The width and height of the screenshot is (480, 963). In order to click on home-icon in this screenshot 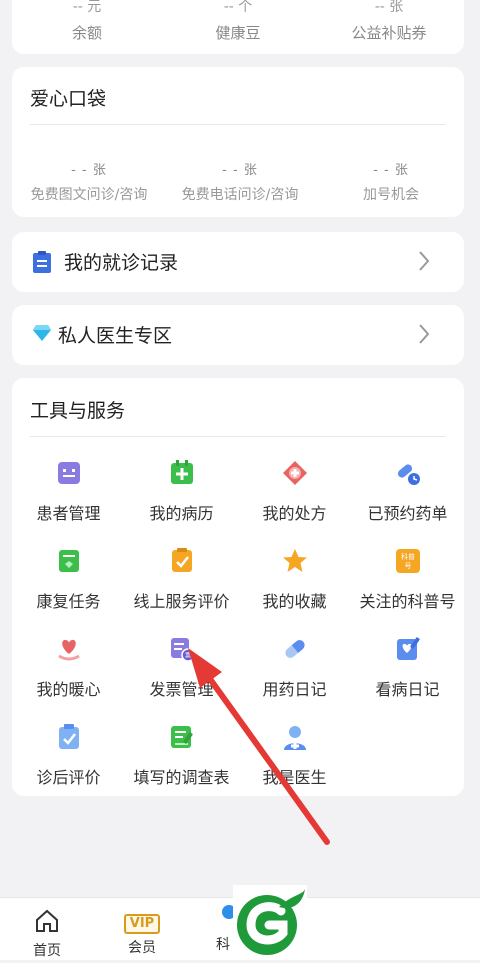, I will do `click(47, 920)`.